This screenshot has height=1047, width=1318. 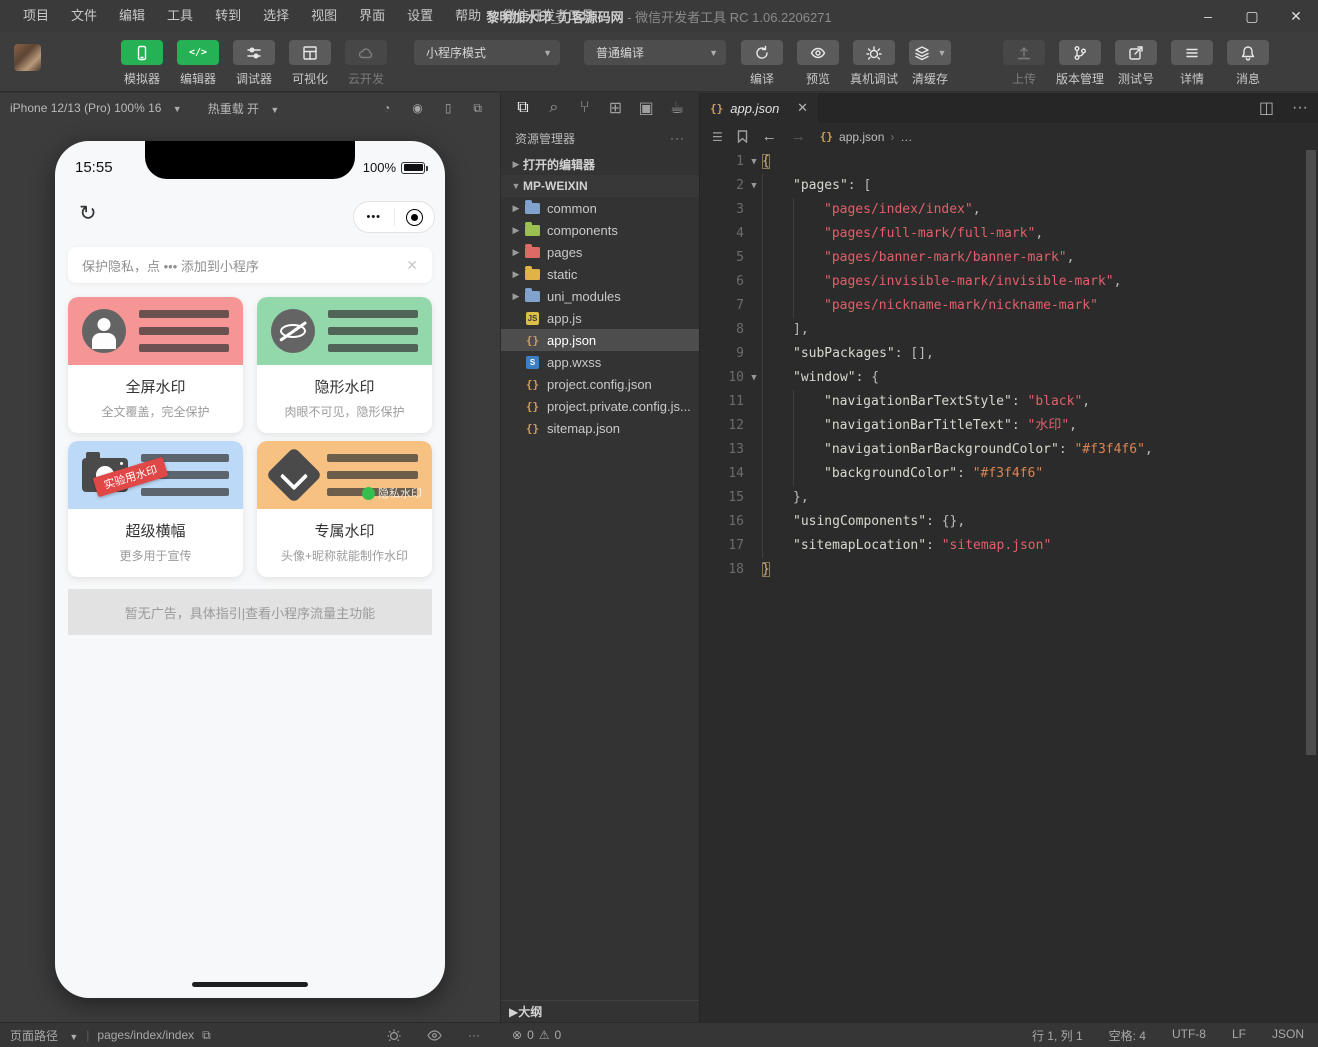 I want to click on exit-button, so click(x=415, y=217).